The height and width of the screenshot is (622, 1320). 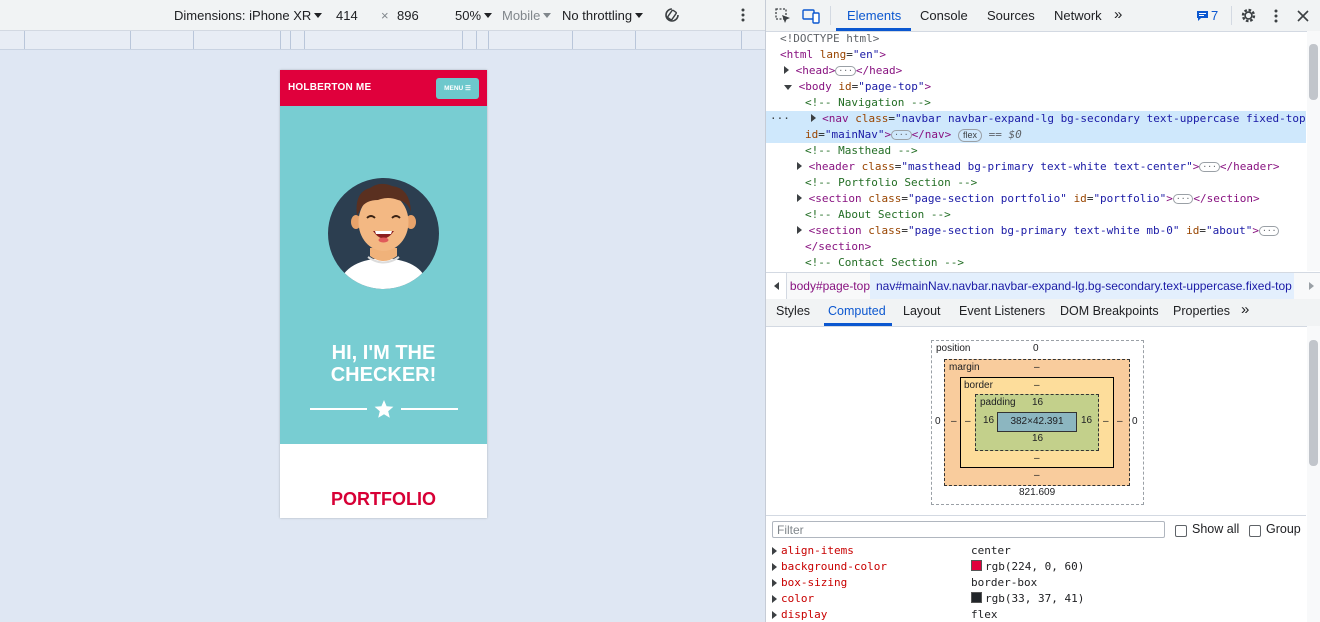 What do you see at coordinates (814, 582) in the screenshot?
I see `property-name: box-sizing` at bounding box center [814, 582].